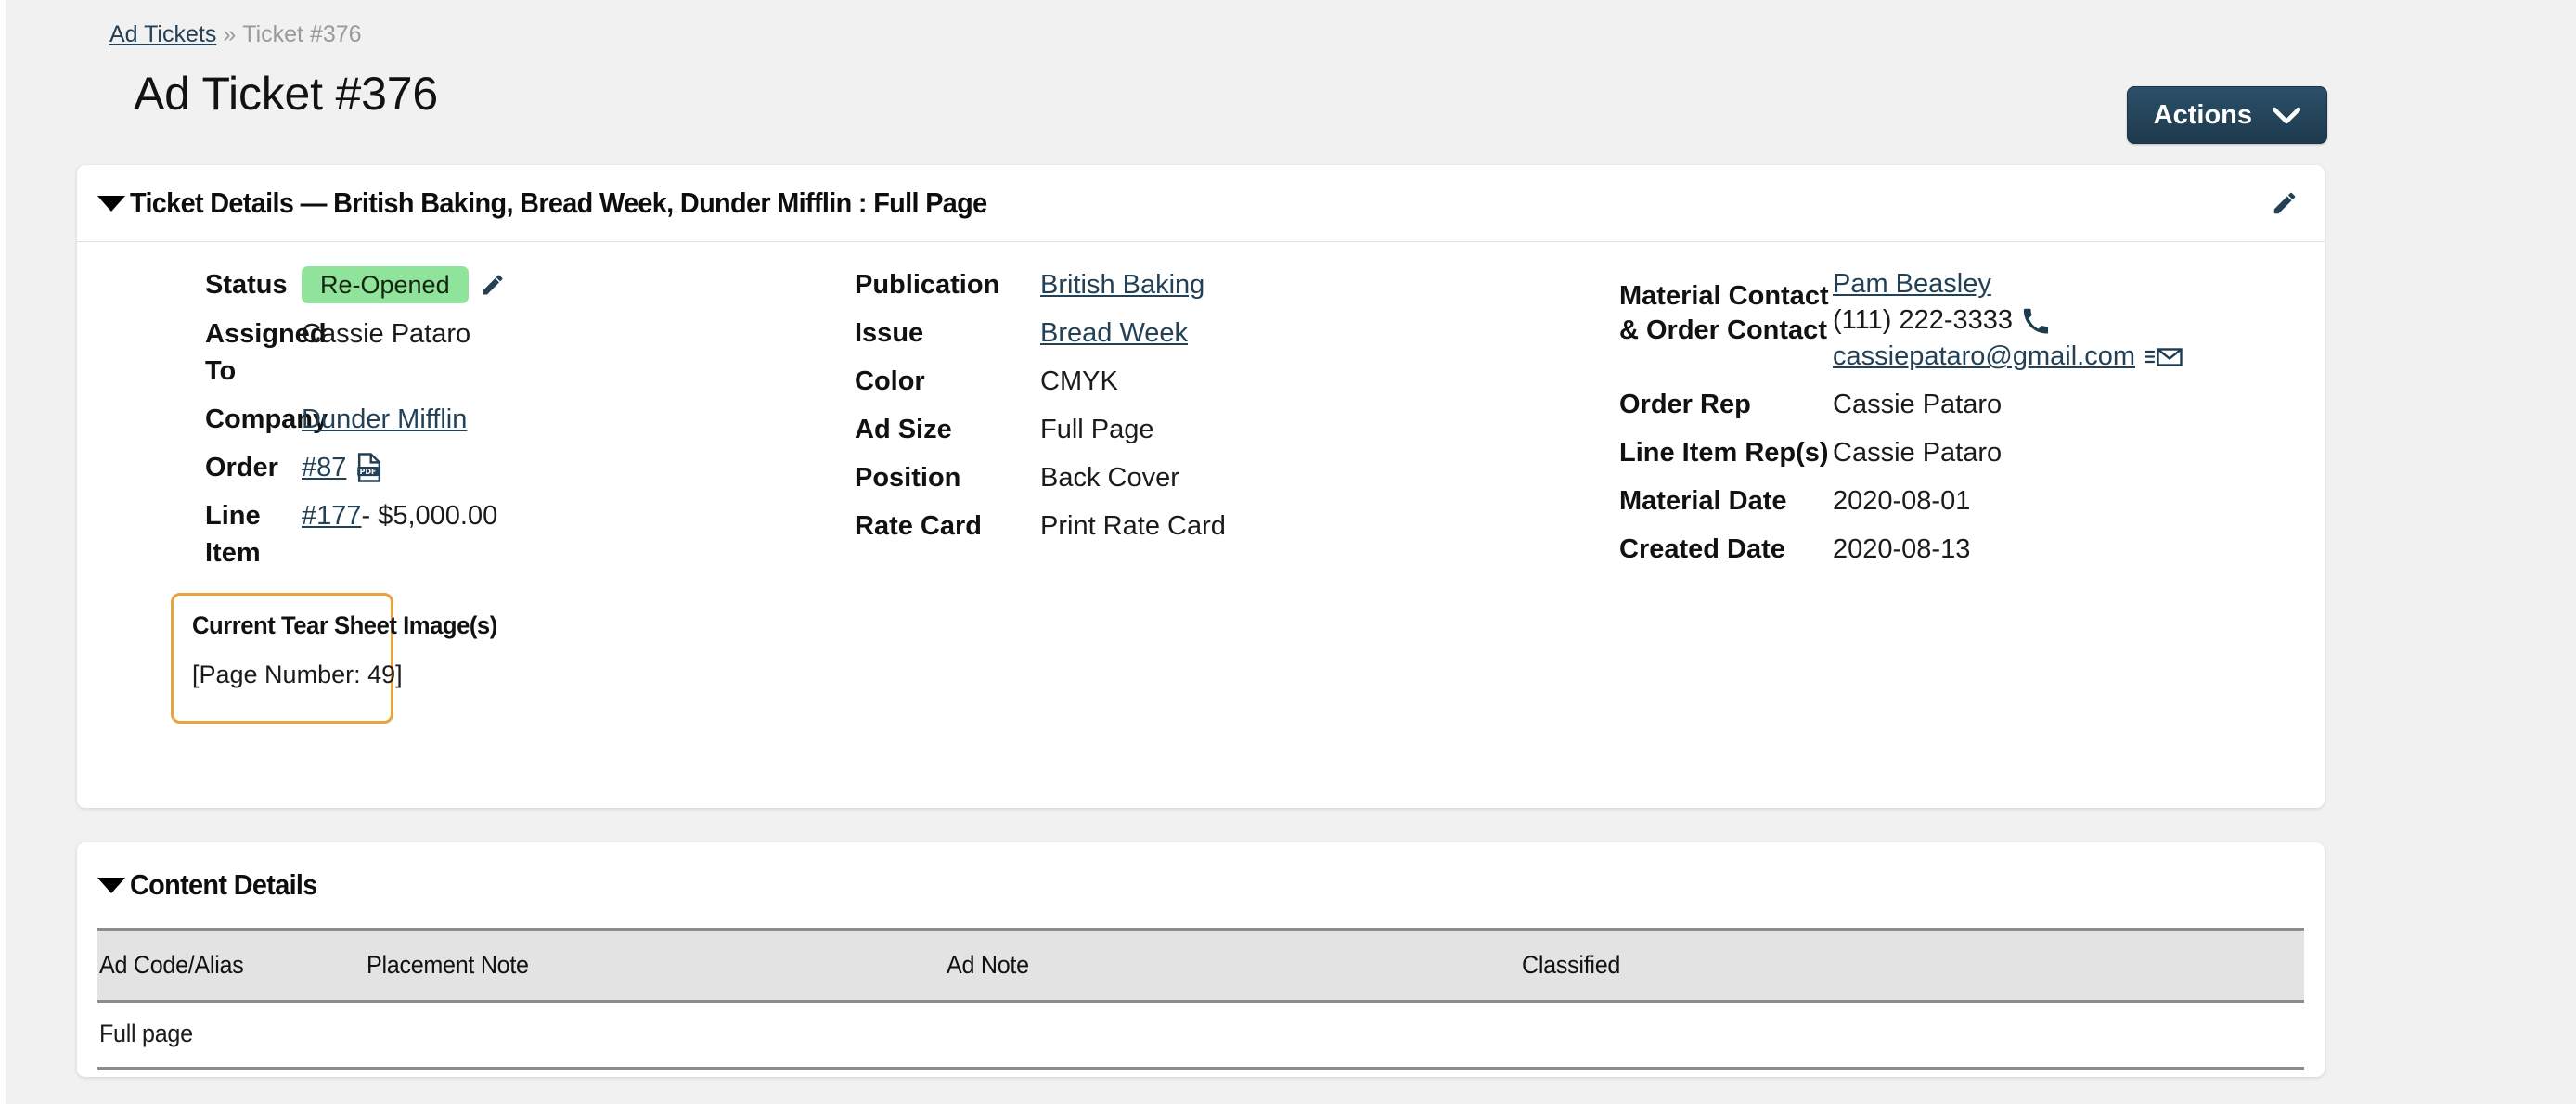 The image size is (2576, 1104). I want to click on company-label: Company, so click(267, 419).